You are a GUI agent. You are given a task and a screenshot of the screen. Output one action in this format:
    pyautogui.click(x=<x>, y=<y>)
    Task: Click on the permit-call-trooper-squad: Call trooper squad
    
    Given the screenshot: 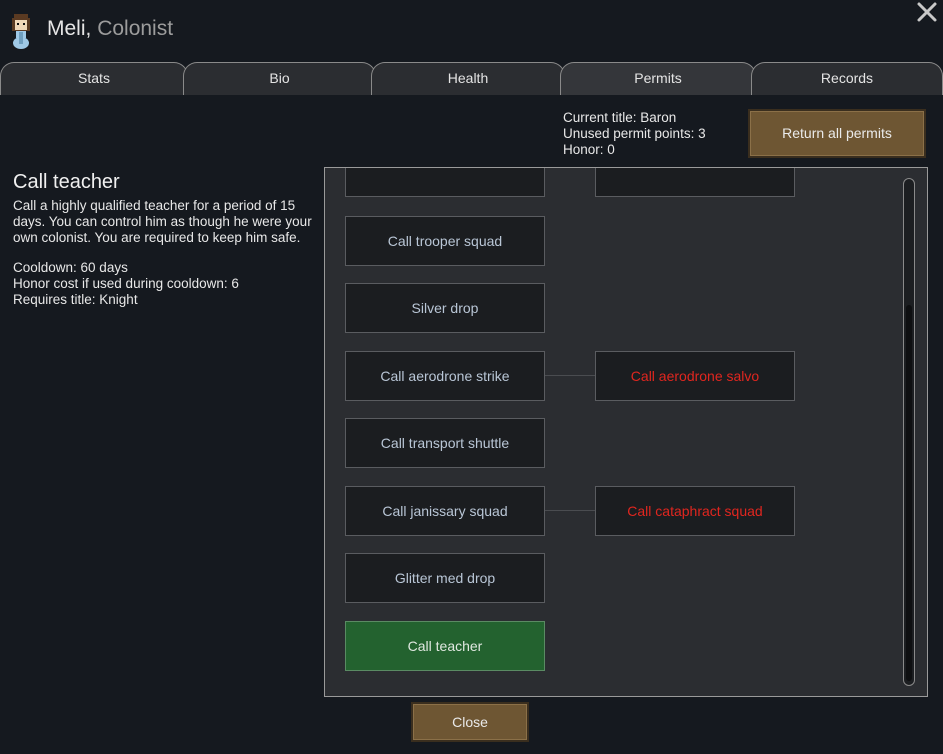 What is the action you would take?
    pyautogui.click(x=445, y=241)
    